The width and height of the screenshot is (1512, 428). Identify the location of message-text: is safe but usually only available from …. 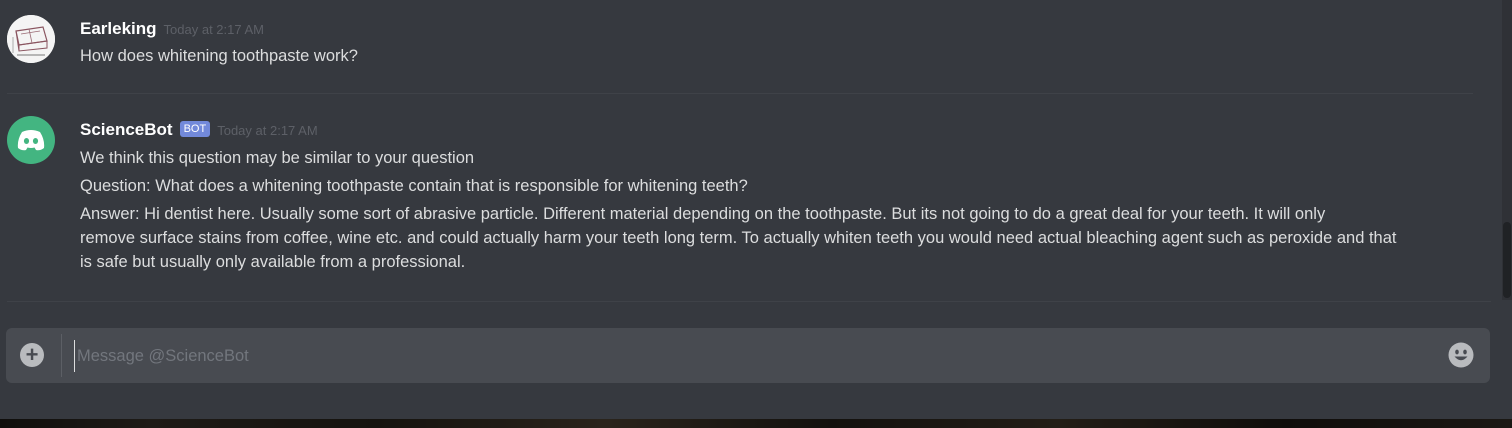
(273, 262).